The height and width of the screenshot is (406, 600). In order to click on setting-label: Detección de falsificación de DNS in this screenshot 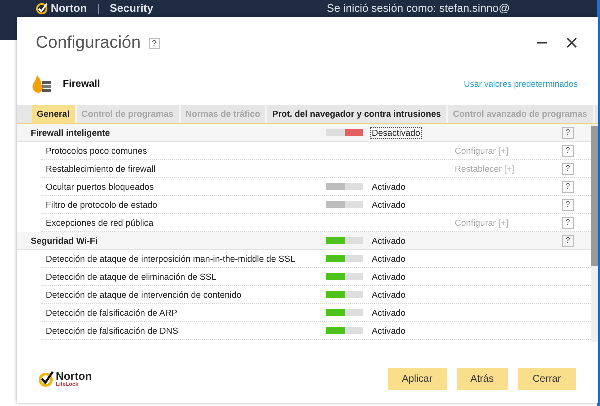, I will do `click(113, 331)`.